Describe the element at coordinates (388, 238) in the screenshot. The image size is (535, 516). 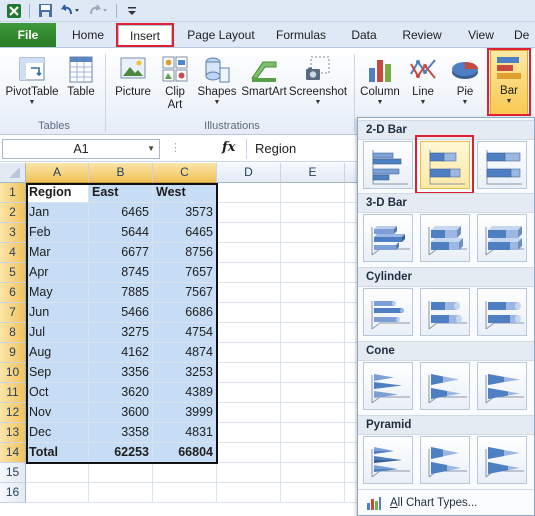
I see `3d-clustered-bar-option` at that location.